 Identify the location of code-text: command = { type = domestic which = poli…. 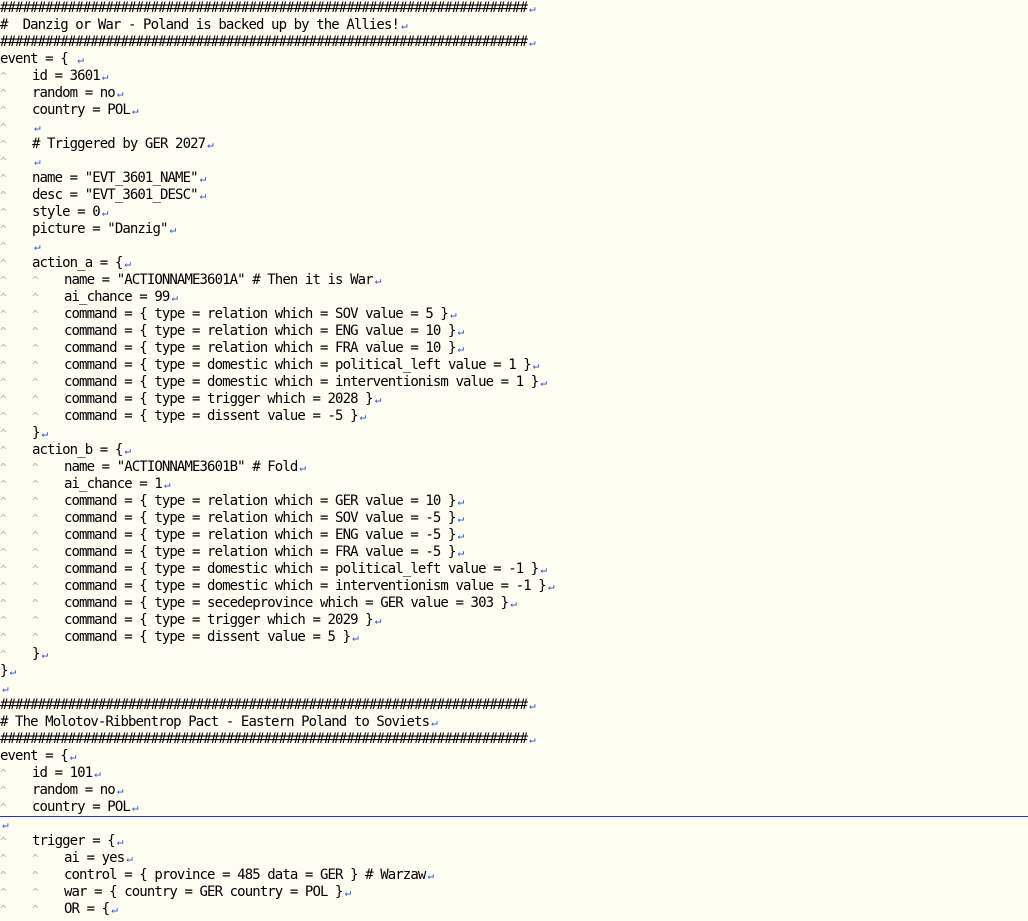
(301, 569).